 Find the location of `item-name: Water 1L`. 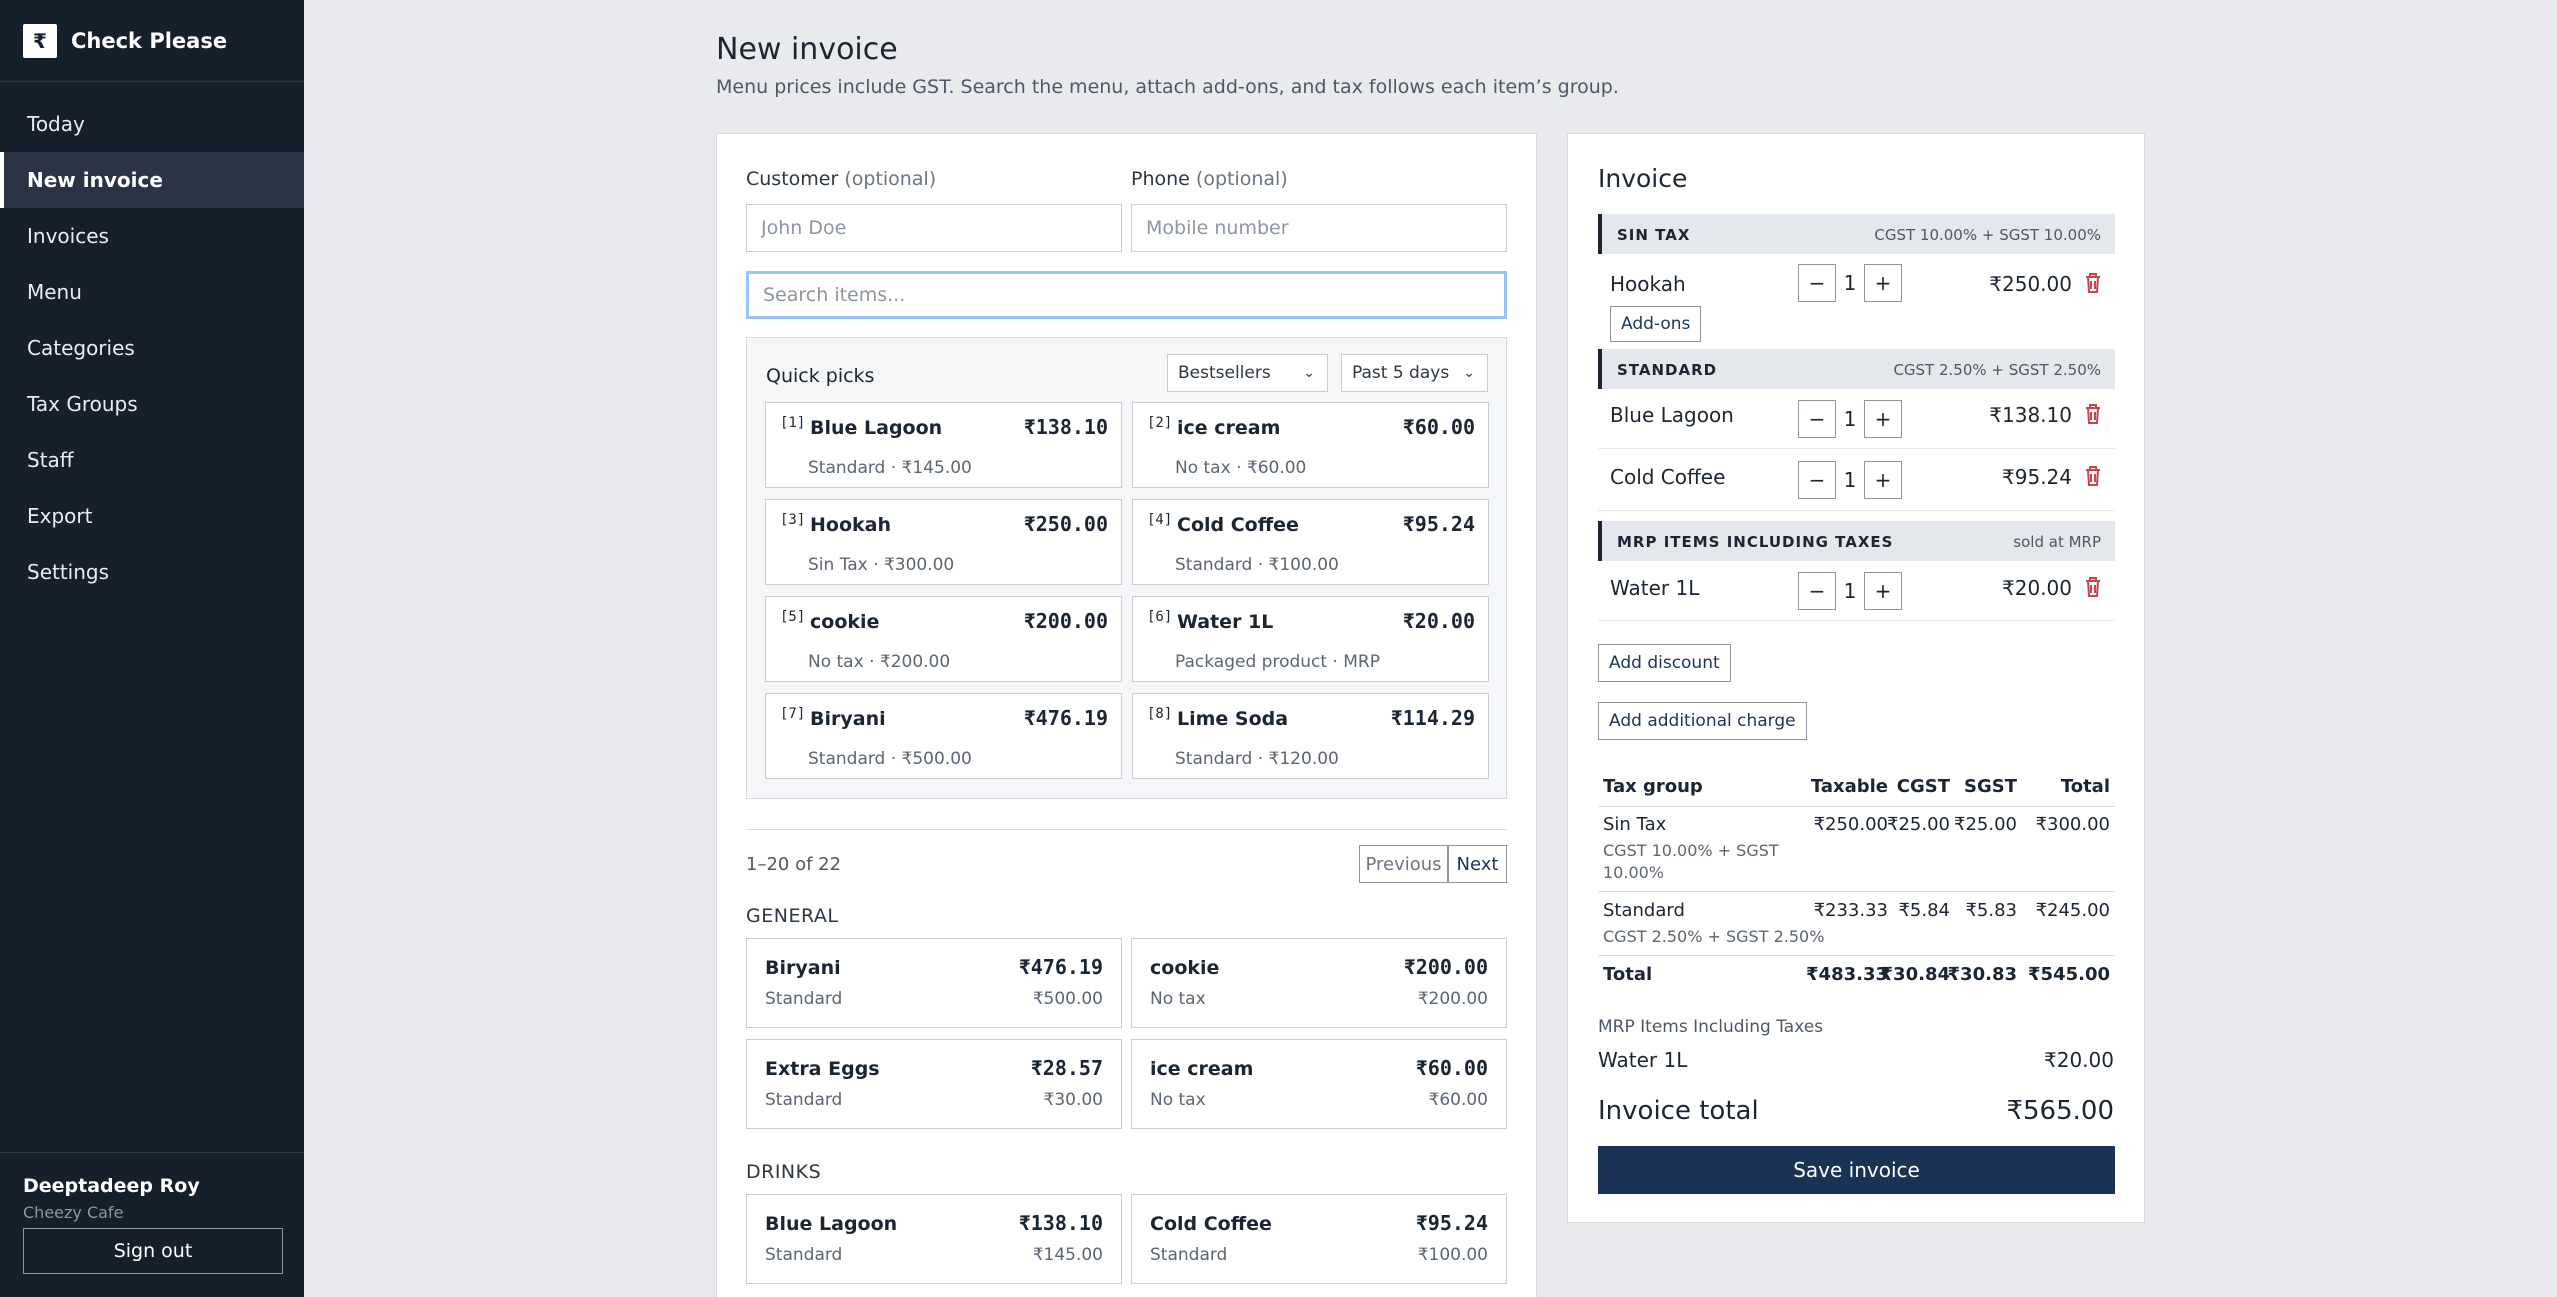

item-name: Water 1L is located at coordinates (1225, 622).